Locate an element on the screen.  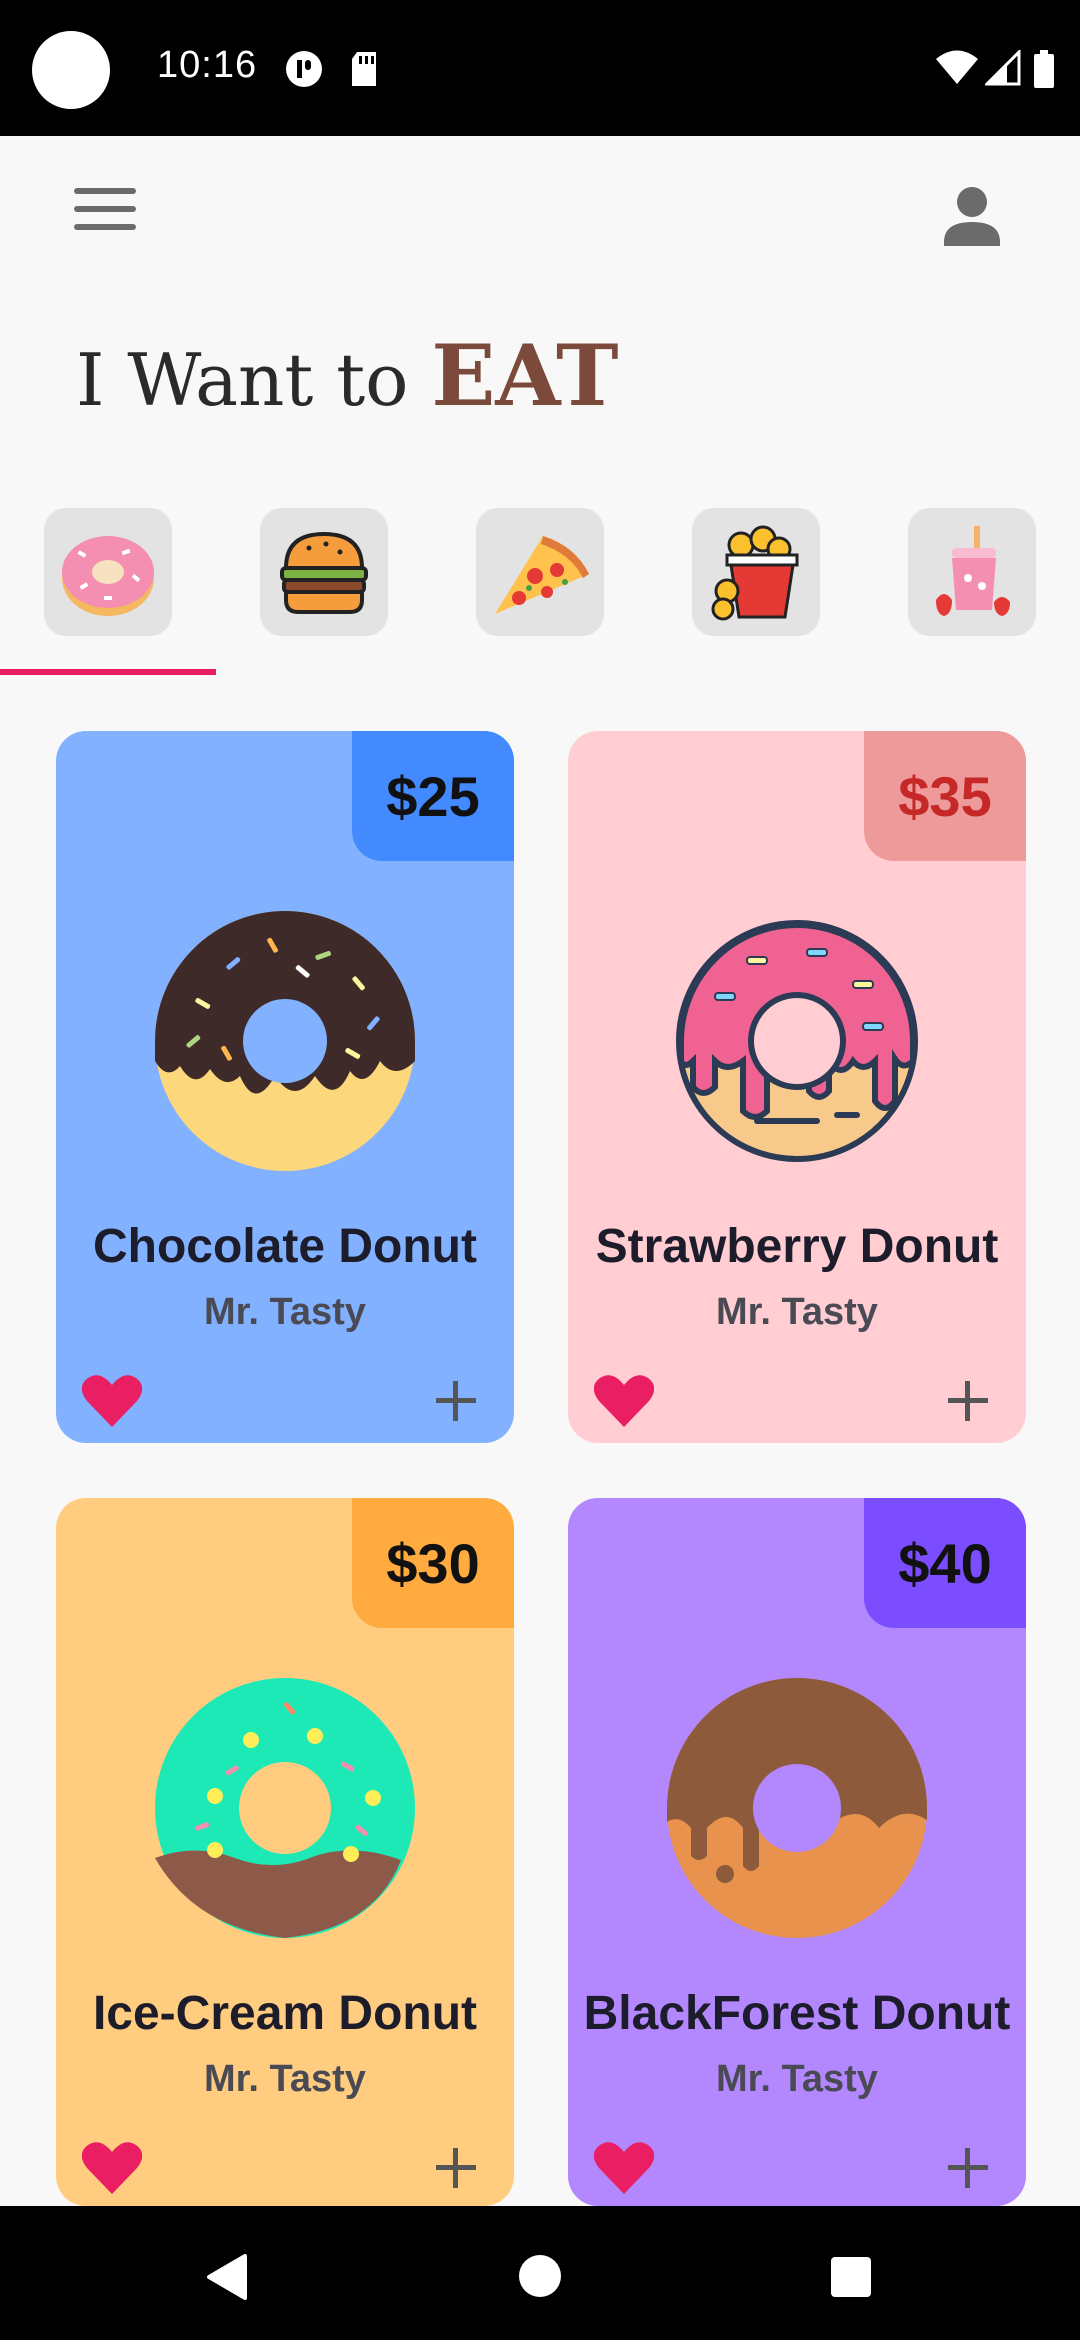
pizza-icon is located at coordinates (542, 575).